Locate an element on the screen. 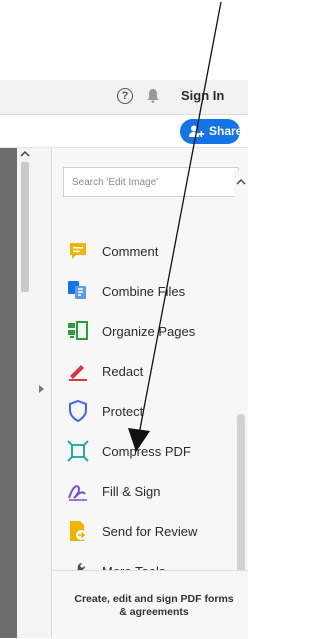 This screenshot has height=639, width=320. fill-sign-icon is located at coordinates (78, 491).